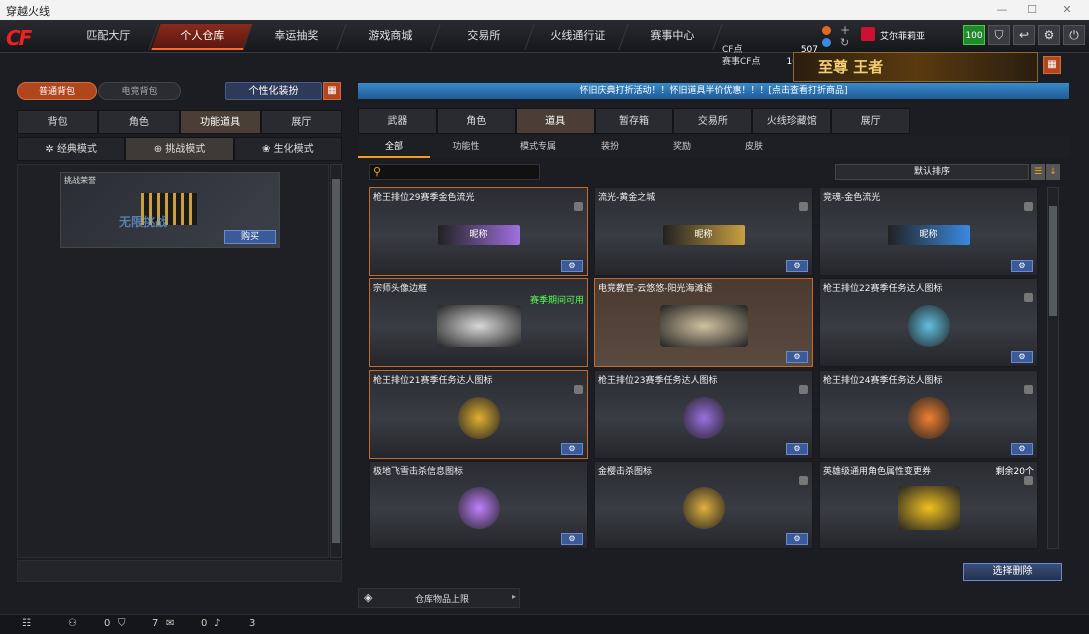  Describe the element at coordinates (713, 91) in the screenshot. I see `promo-banner: 怀旧庆典打折活动！！怀旧道具半价优惠！！！[点击查看打折商品]` at that location.